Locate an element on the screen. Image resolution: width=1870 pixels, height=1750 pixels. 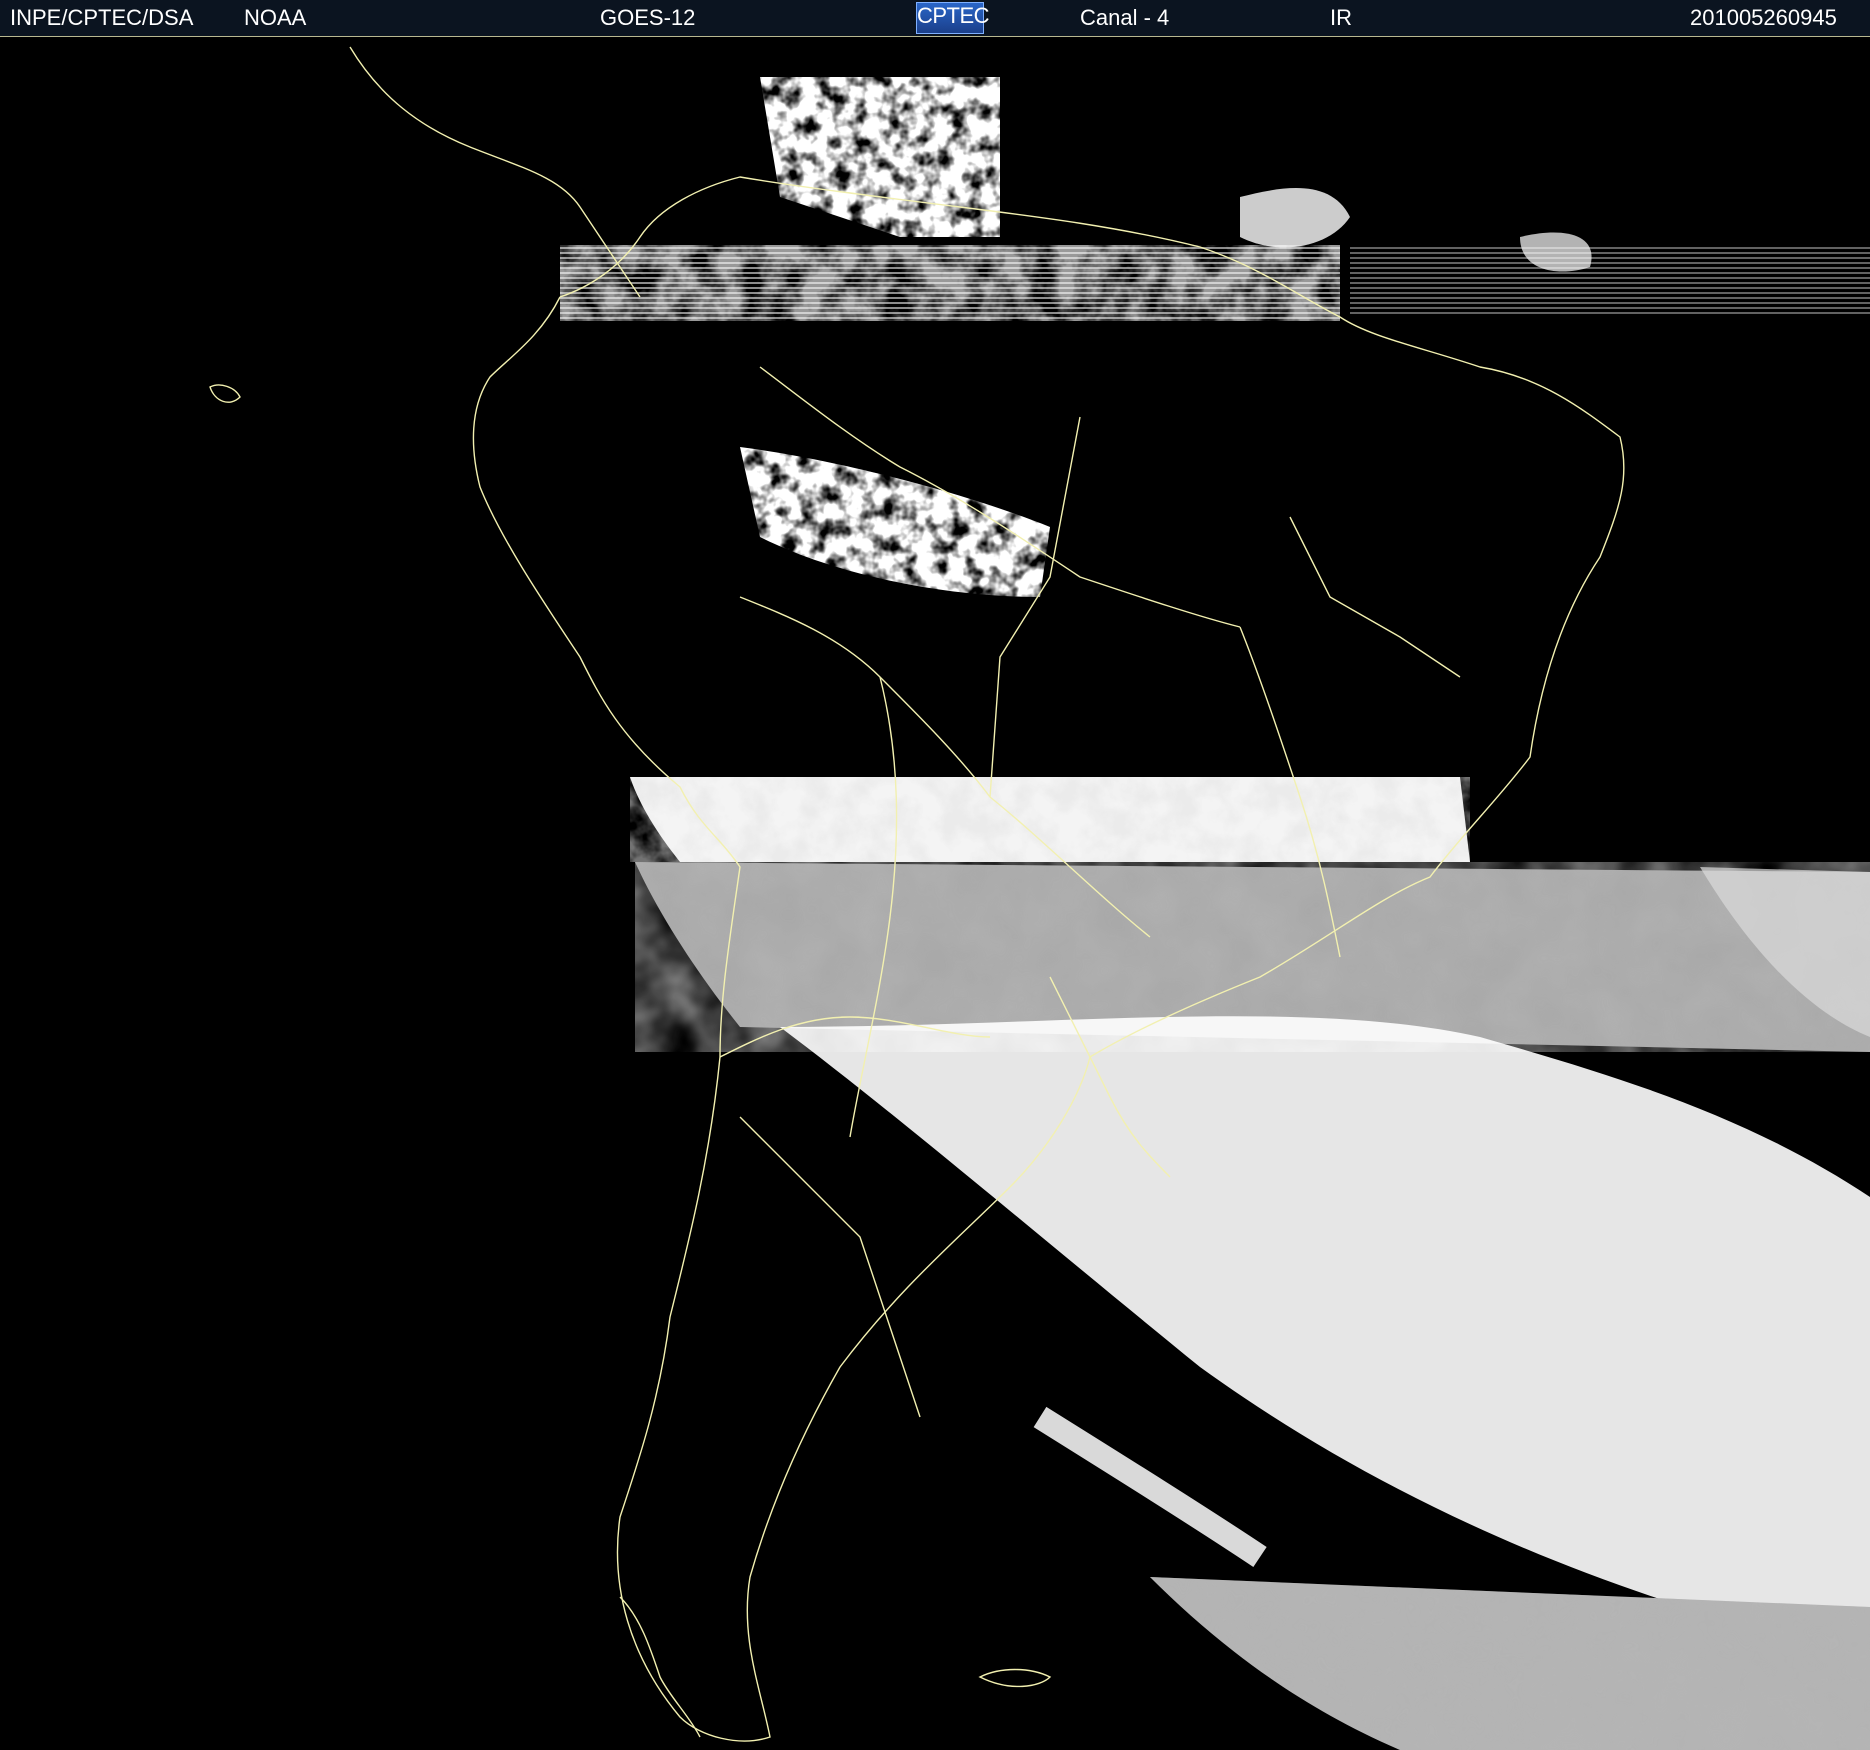
channel-label: Canal - 4 is located at coordinates (1125, 17).